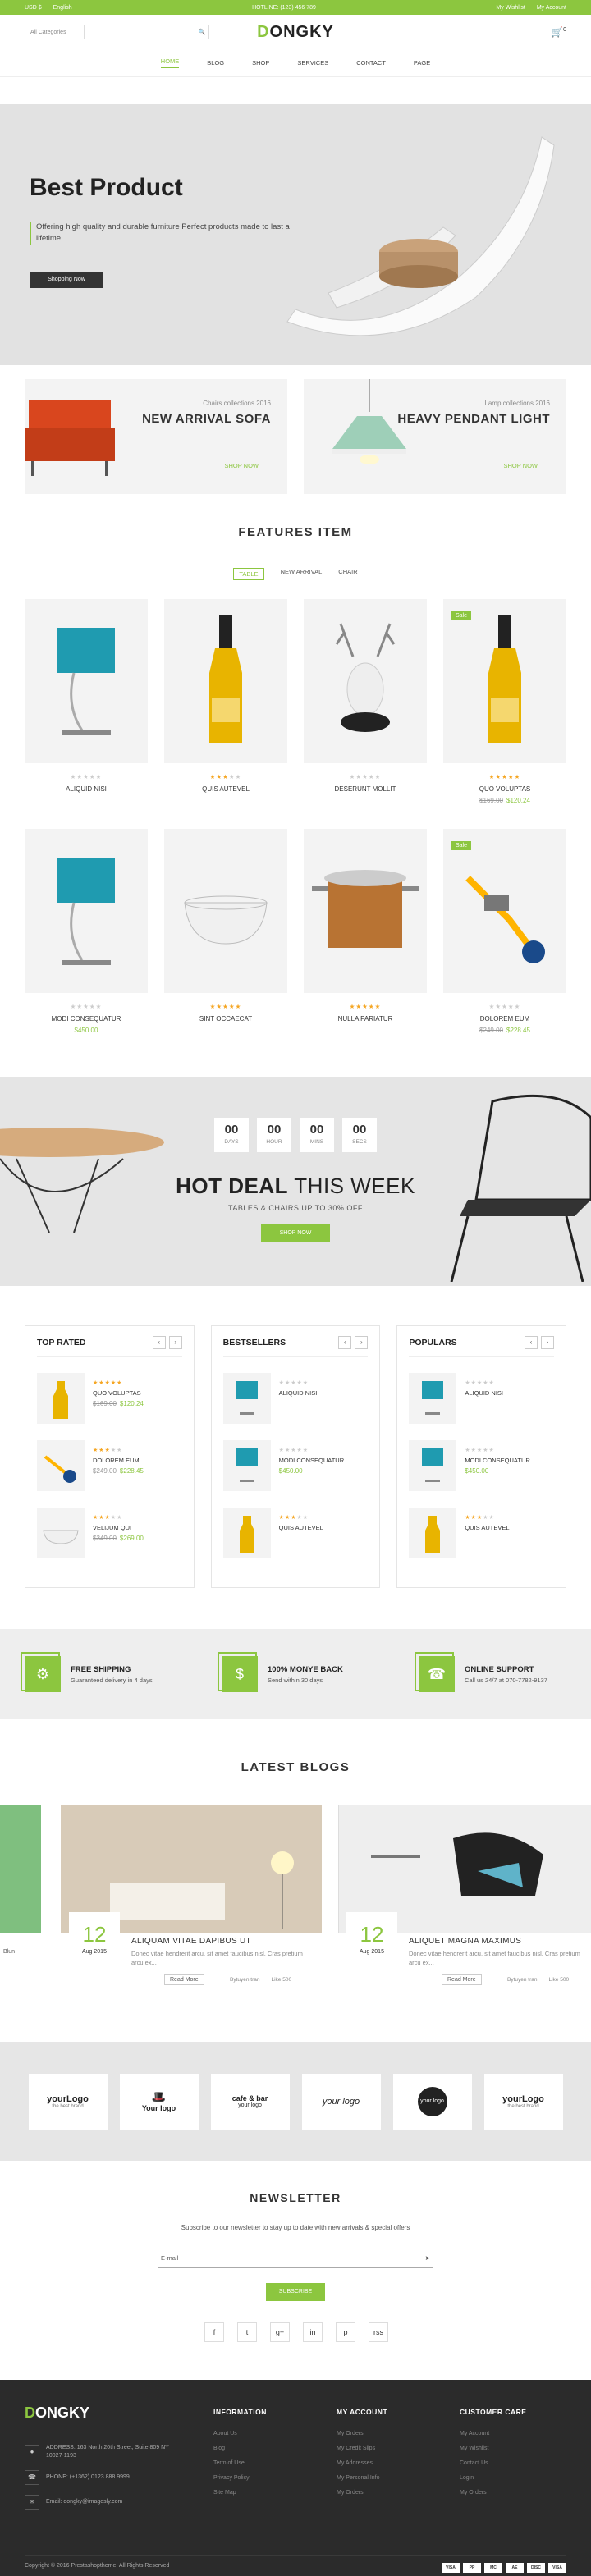  Describe the element at coordinates (118, 1460) in the screenshot. I see `list-item-name: DOLOREM EUM` at that location.